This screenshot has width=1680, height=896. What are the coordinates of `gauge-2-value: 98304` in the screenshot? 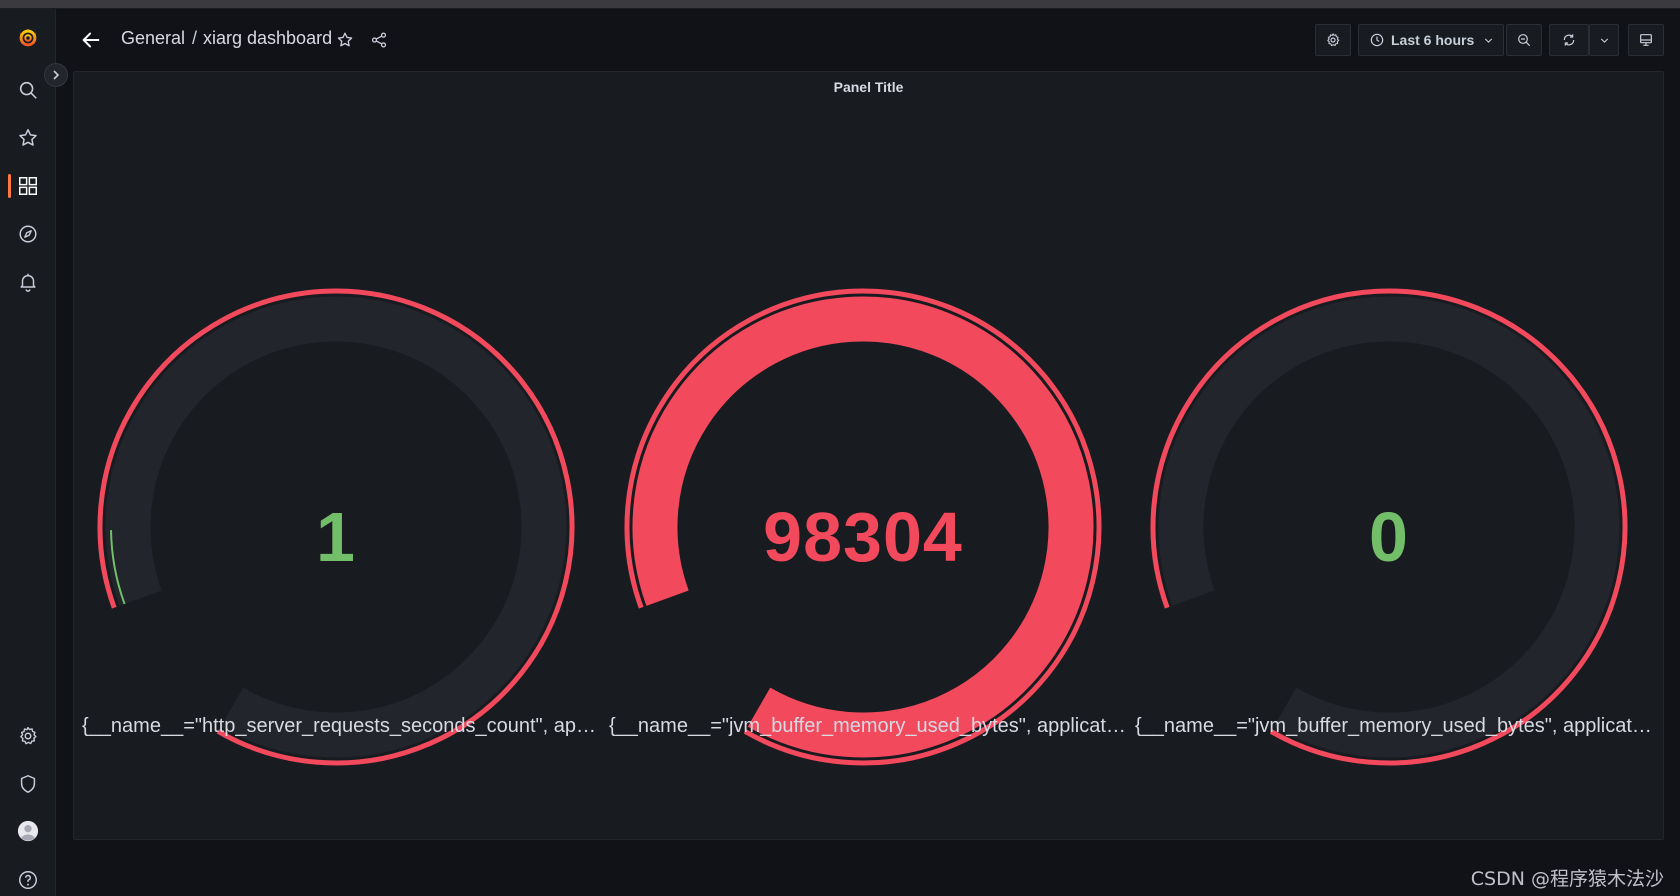 It's located at (863, 537).